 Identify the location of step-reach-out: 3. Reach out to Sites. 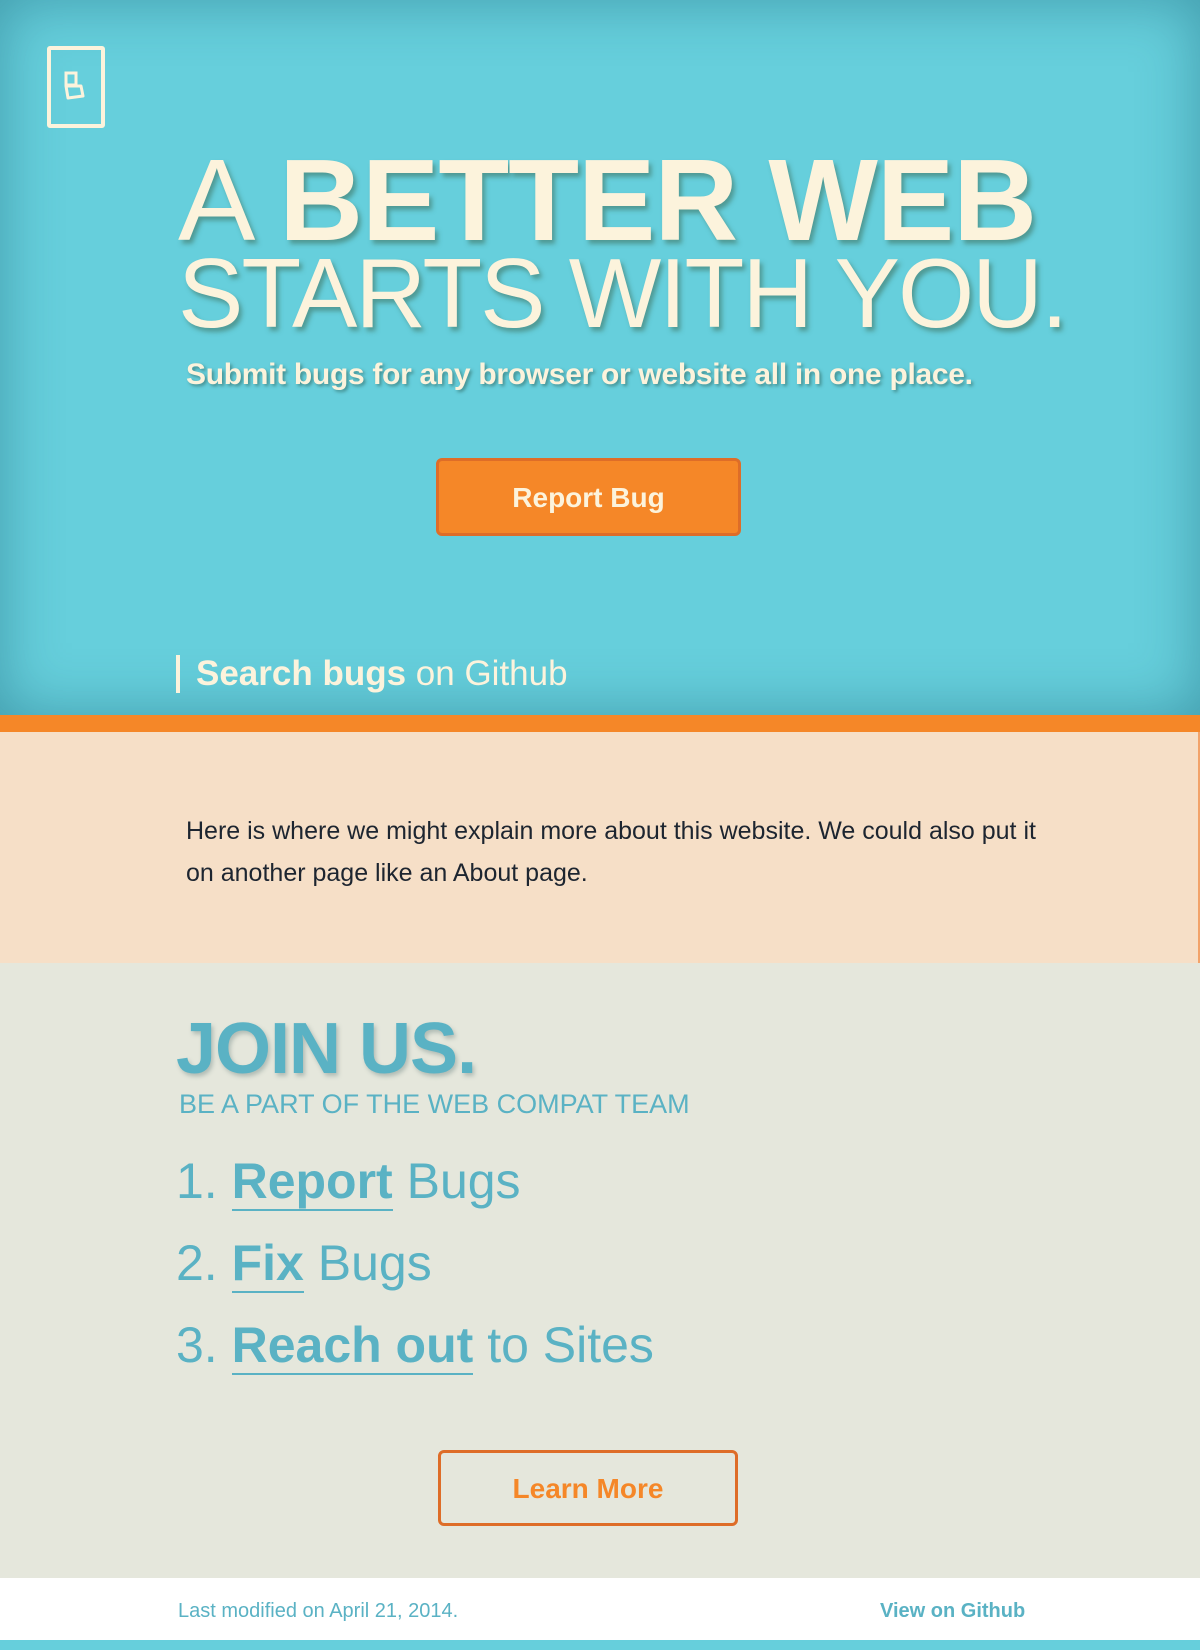
(415, 1356).